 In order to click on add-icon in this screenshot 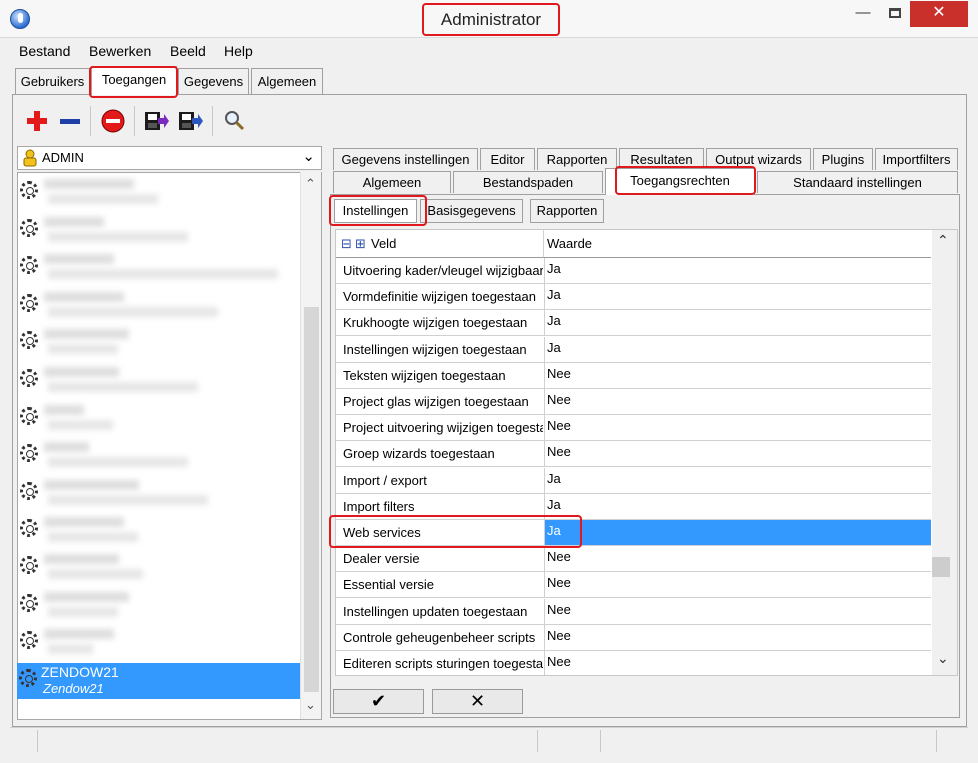, I will do `click(37, 121)`.